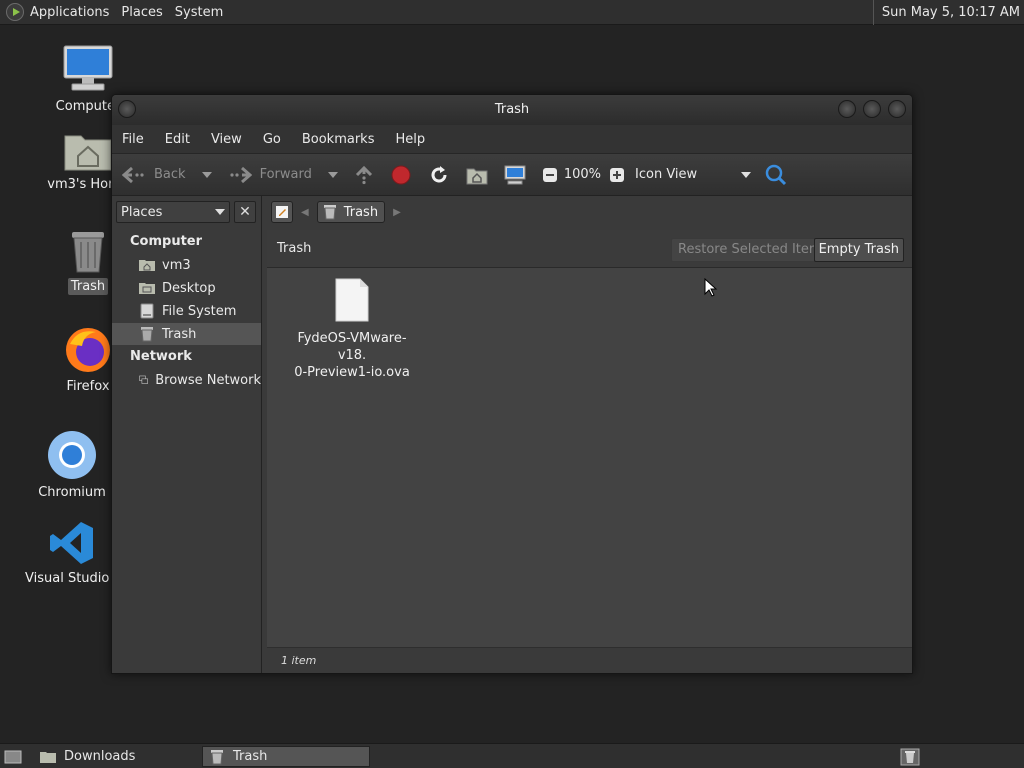 Image resolution: width=1024 pixels, height=768 pixels. I want to click on chevron-down-icon, so click(220, 212).